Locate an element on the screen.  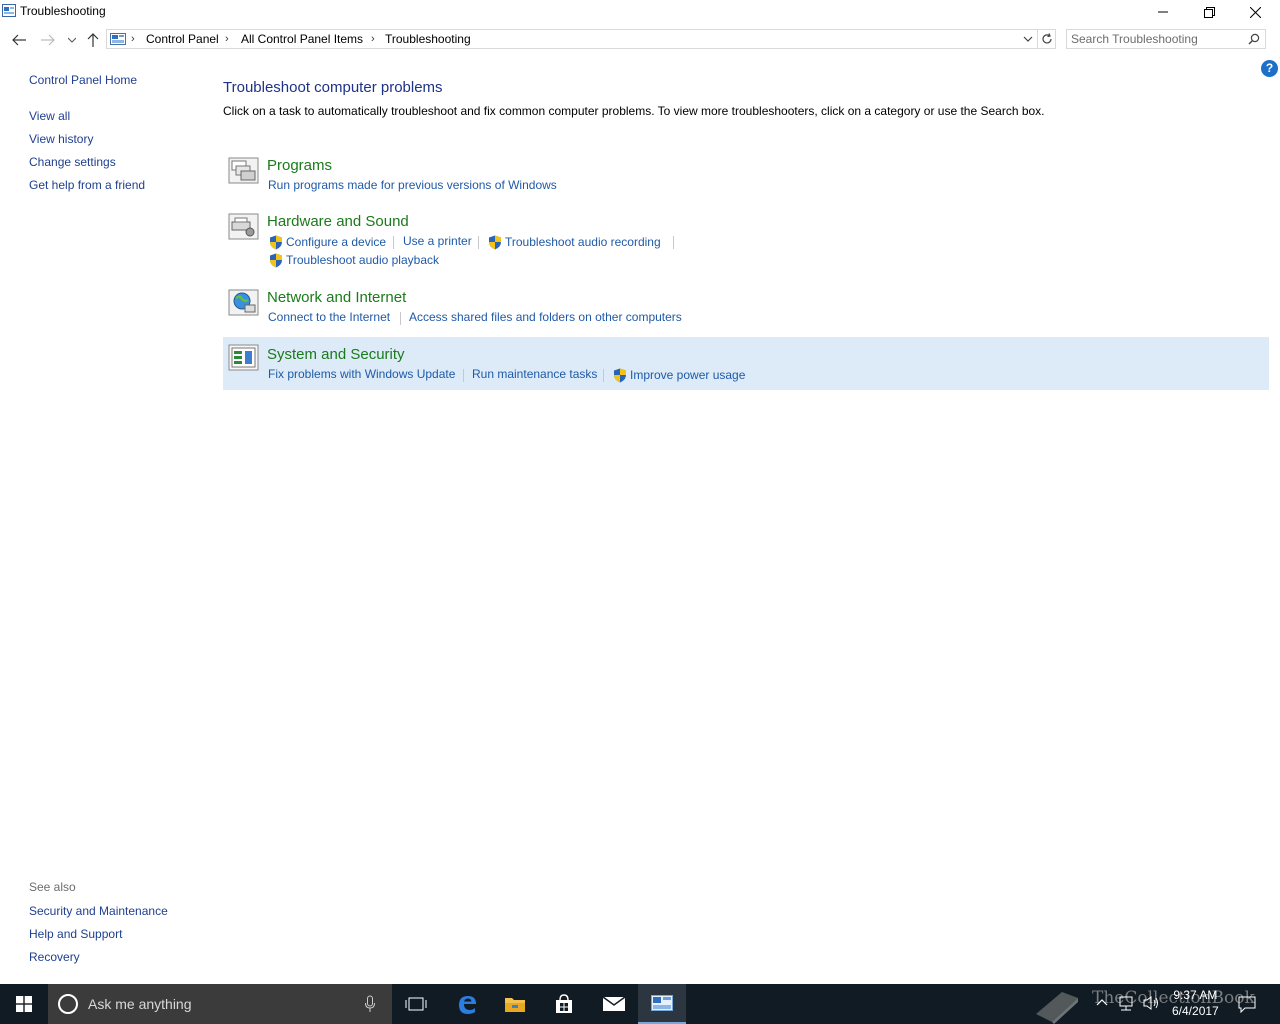
chevron-down-icon is located at coordinates (1028, 39).